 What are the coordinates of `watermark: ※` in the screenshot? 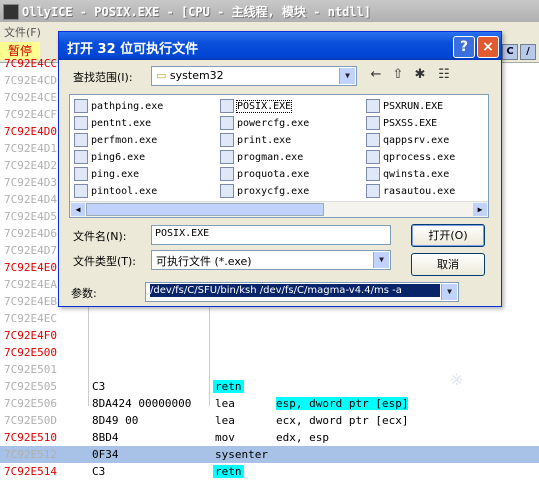 It's located at (457, 379).